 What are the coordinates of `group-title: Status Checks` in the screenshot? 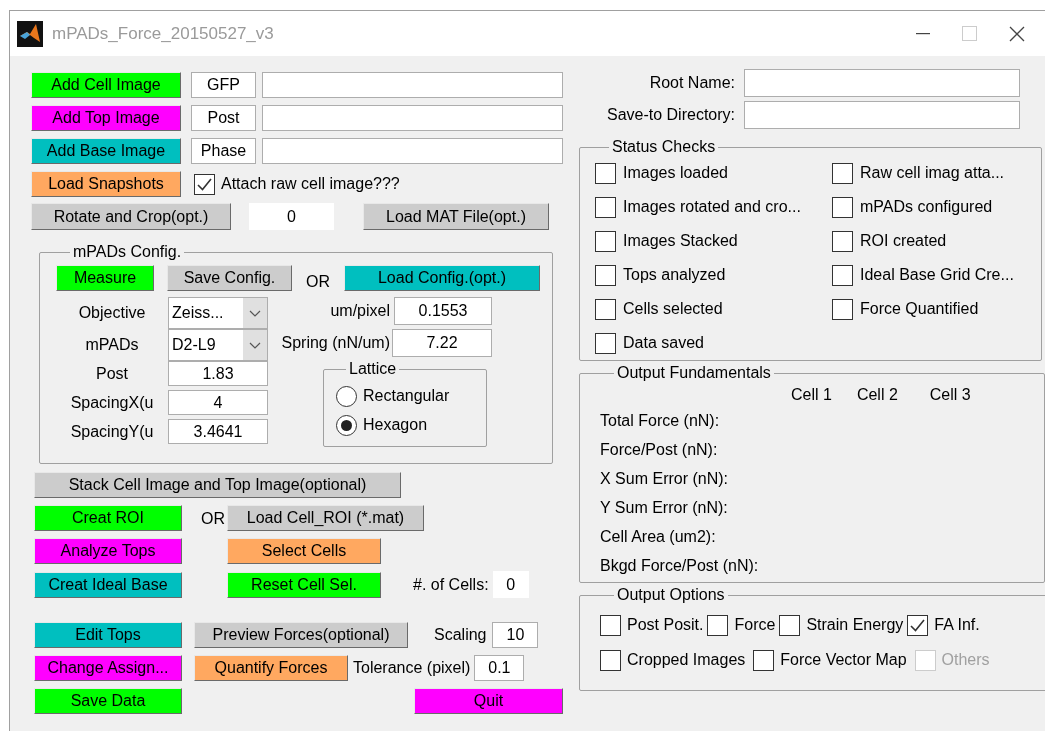 It's located at (664, 147).